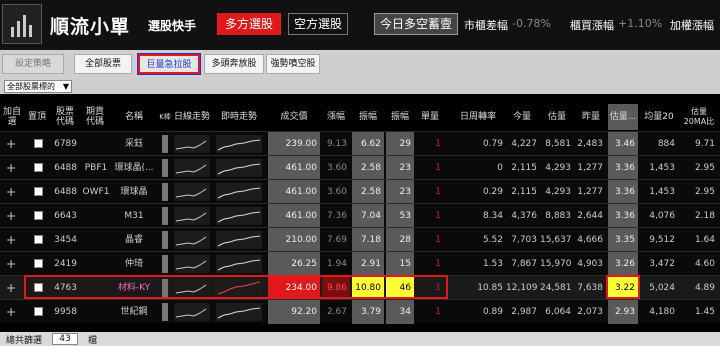 Image resolution: width=720 pixels, height=346 pixels. What do you see at coordinates (336, 117) in the screenshot?
I see `col-change: 漲幅` at bounding box center [336, 117].